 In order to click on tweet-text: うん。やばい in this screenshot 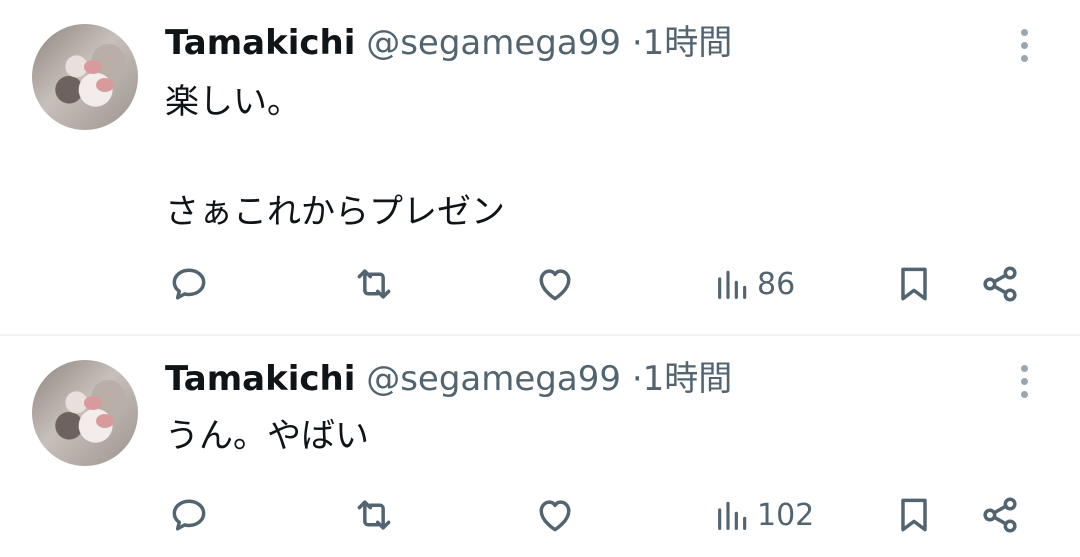, I will do `click(267, 436)`.